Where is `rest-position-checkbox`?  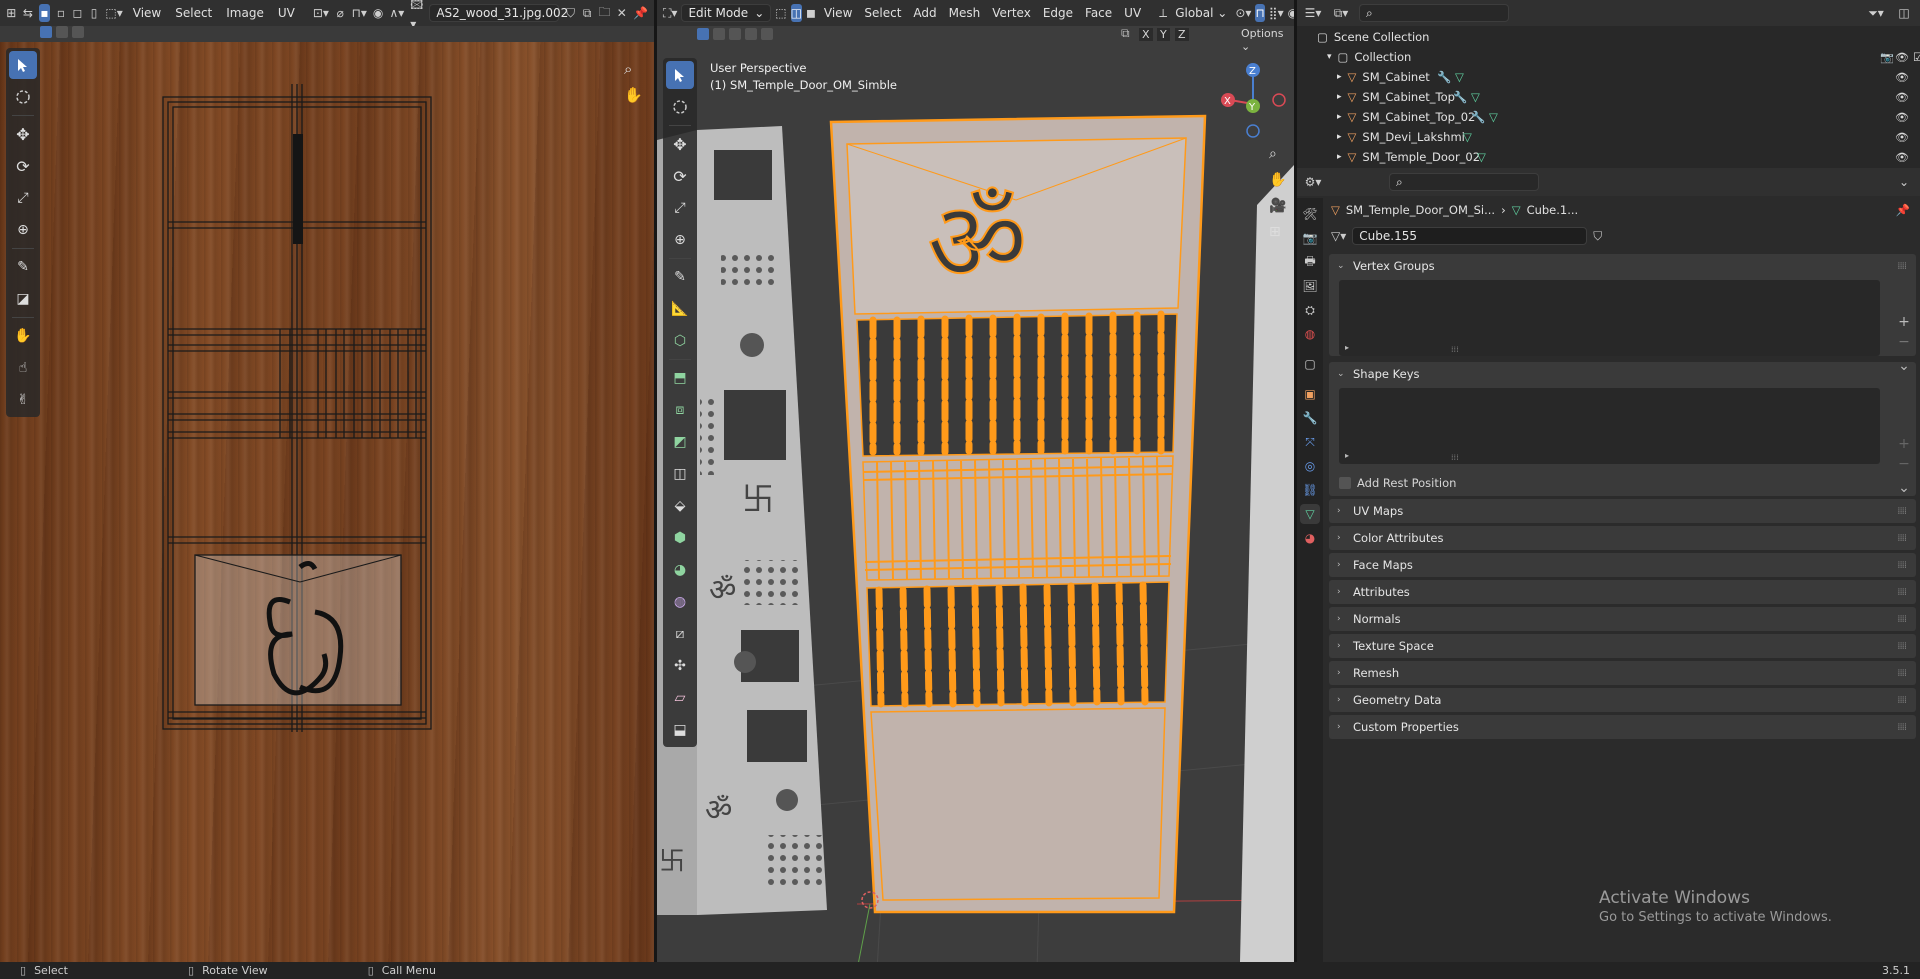 rest-position-checkbox is located at coordinates (1345, 483).